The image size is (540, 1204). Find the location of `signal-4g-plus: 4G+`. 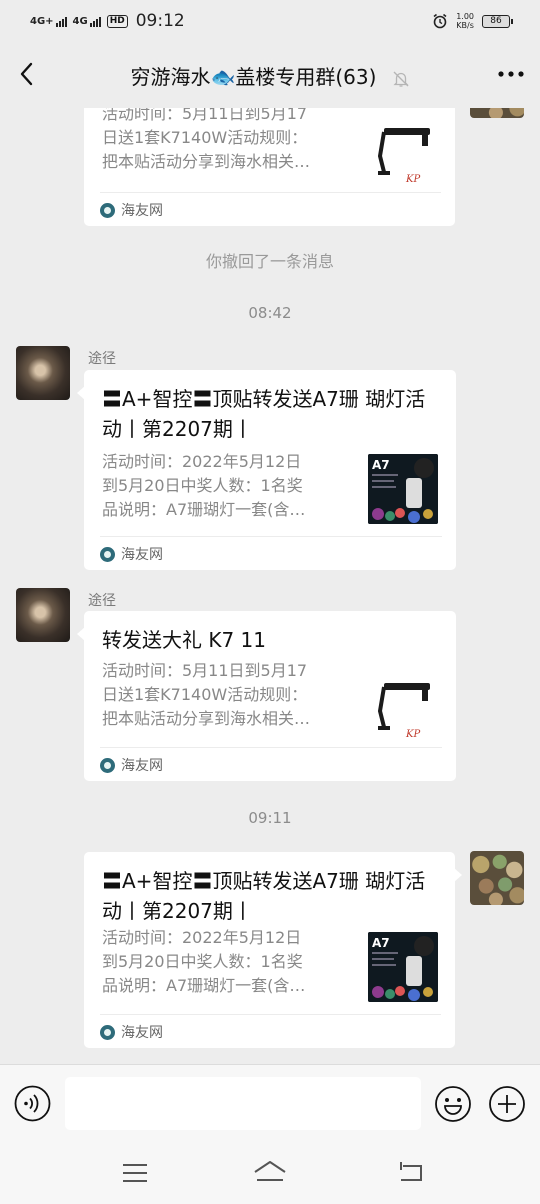

signal-4g-plus: 4G+ is located at coordinates (48, 21).